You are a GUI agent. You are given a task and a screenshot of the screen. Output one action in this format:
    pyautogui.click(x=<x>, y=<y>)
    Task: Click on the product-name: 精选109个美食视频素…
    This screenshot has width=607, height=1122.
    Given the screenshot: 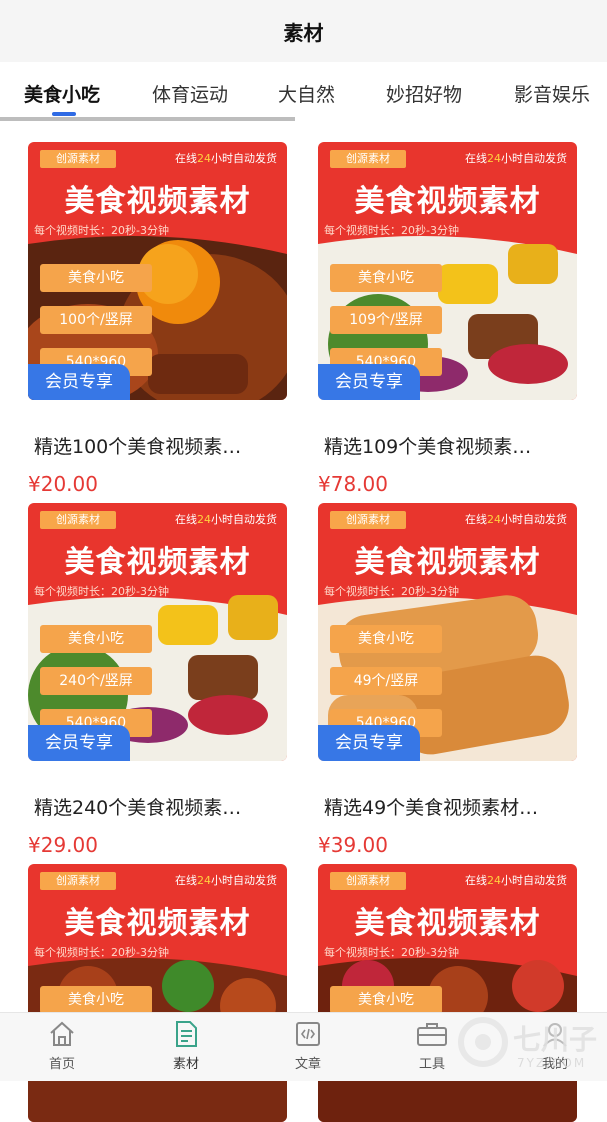 What is the action you would take?
    pyautogui.click(x=450, y=445)
    